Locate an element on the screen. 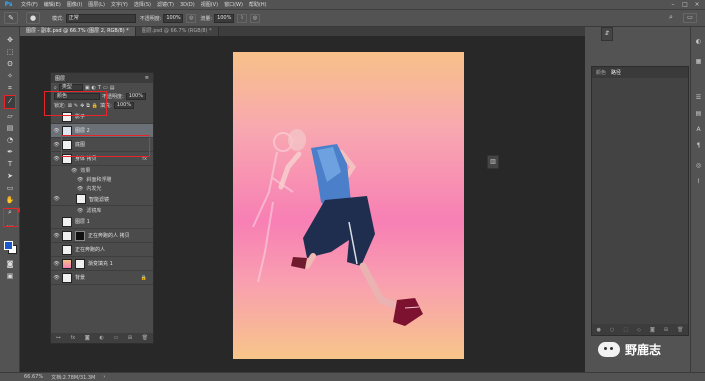  dodge-tool-icon: ◔ is located at coordinates (10, 140).